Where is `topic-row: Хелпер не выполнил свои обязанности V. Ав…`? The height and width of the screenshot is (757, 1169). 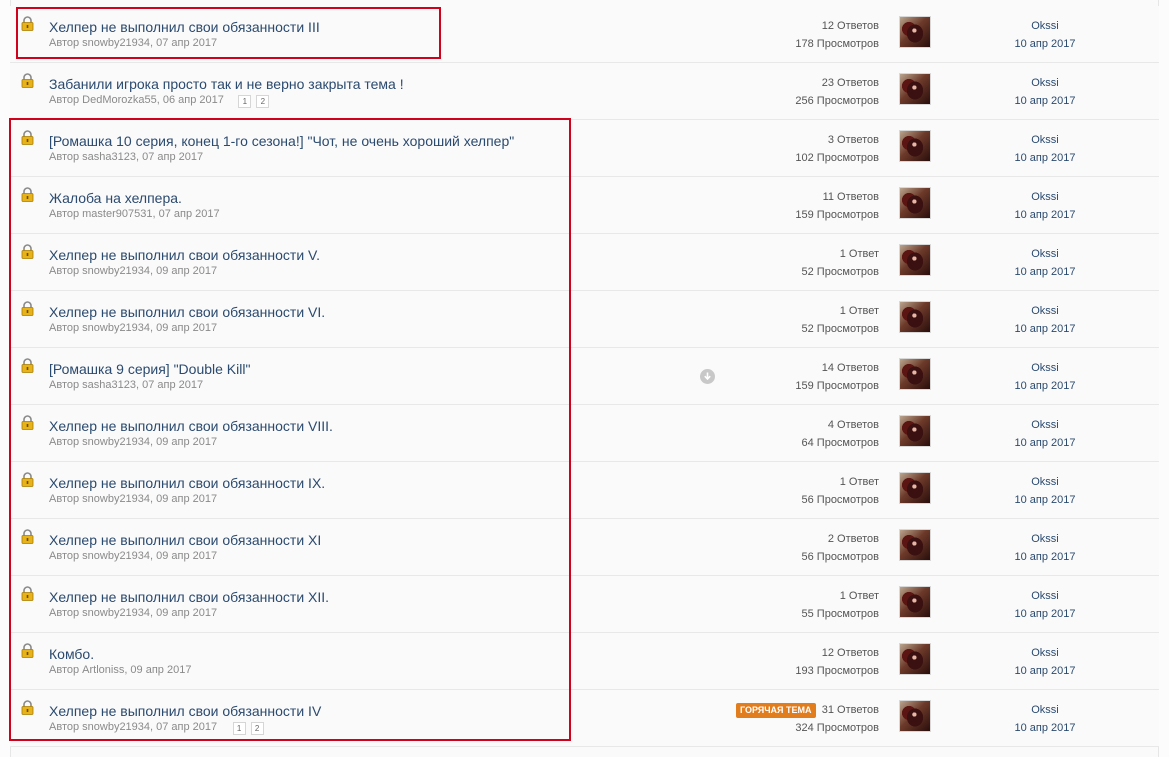 topic-row: Хелпер не выполнил свои обязанности V. Ав… is located at coordinates (584, 262).